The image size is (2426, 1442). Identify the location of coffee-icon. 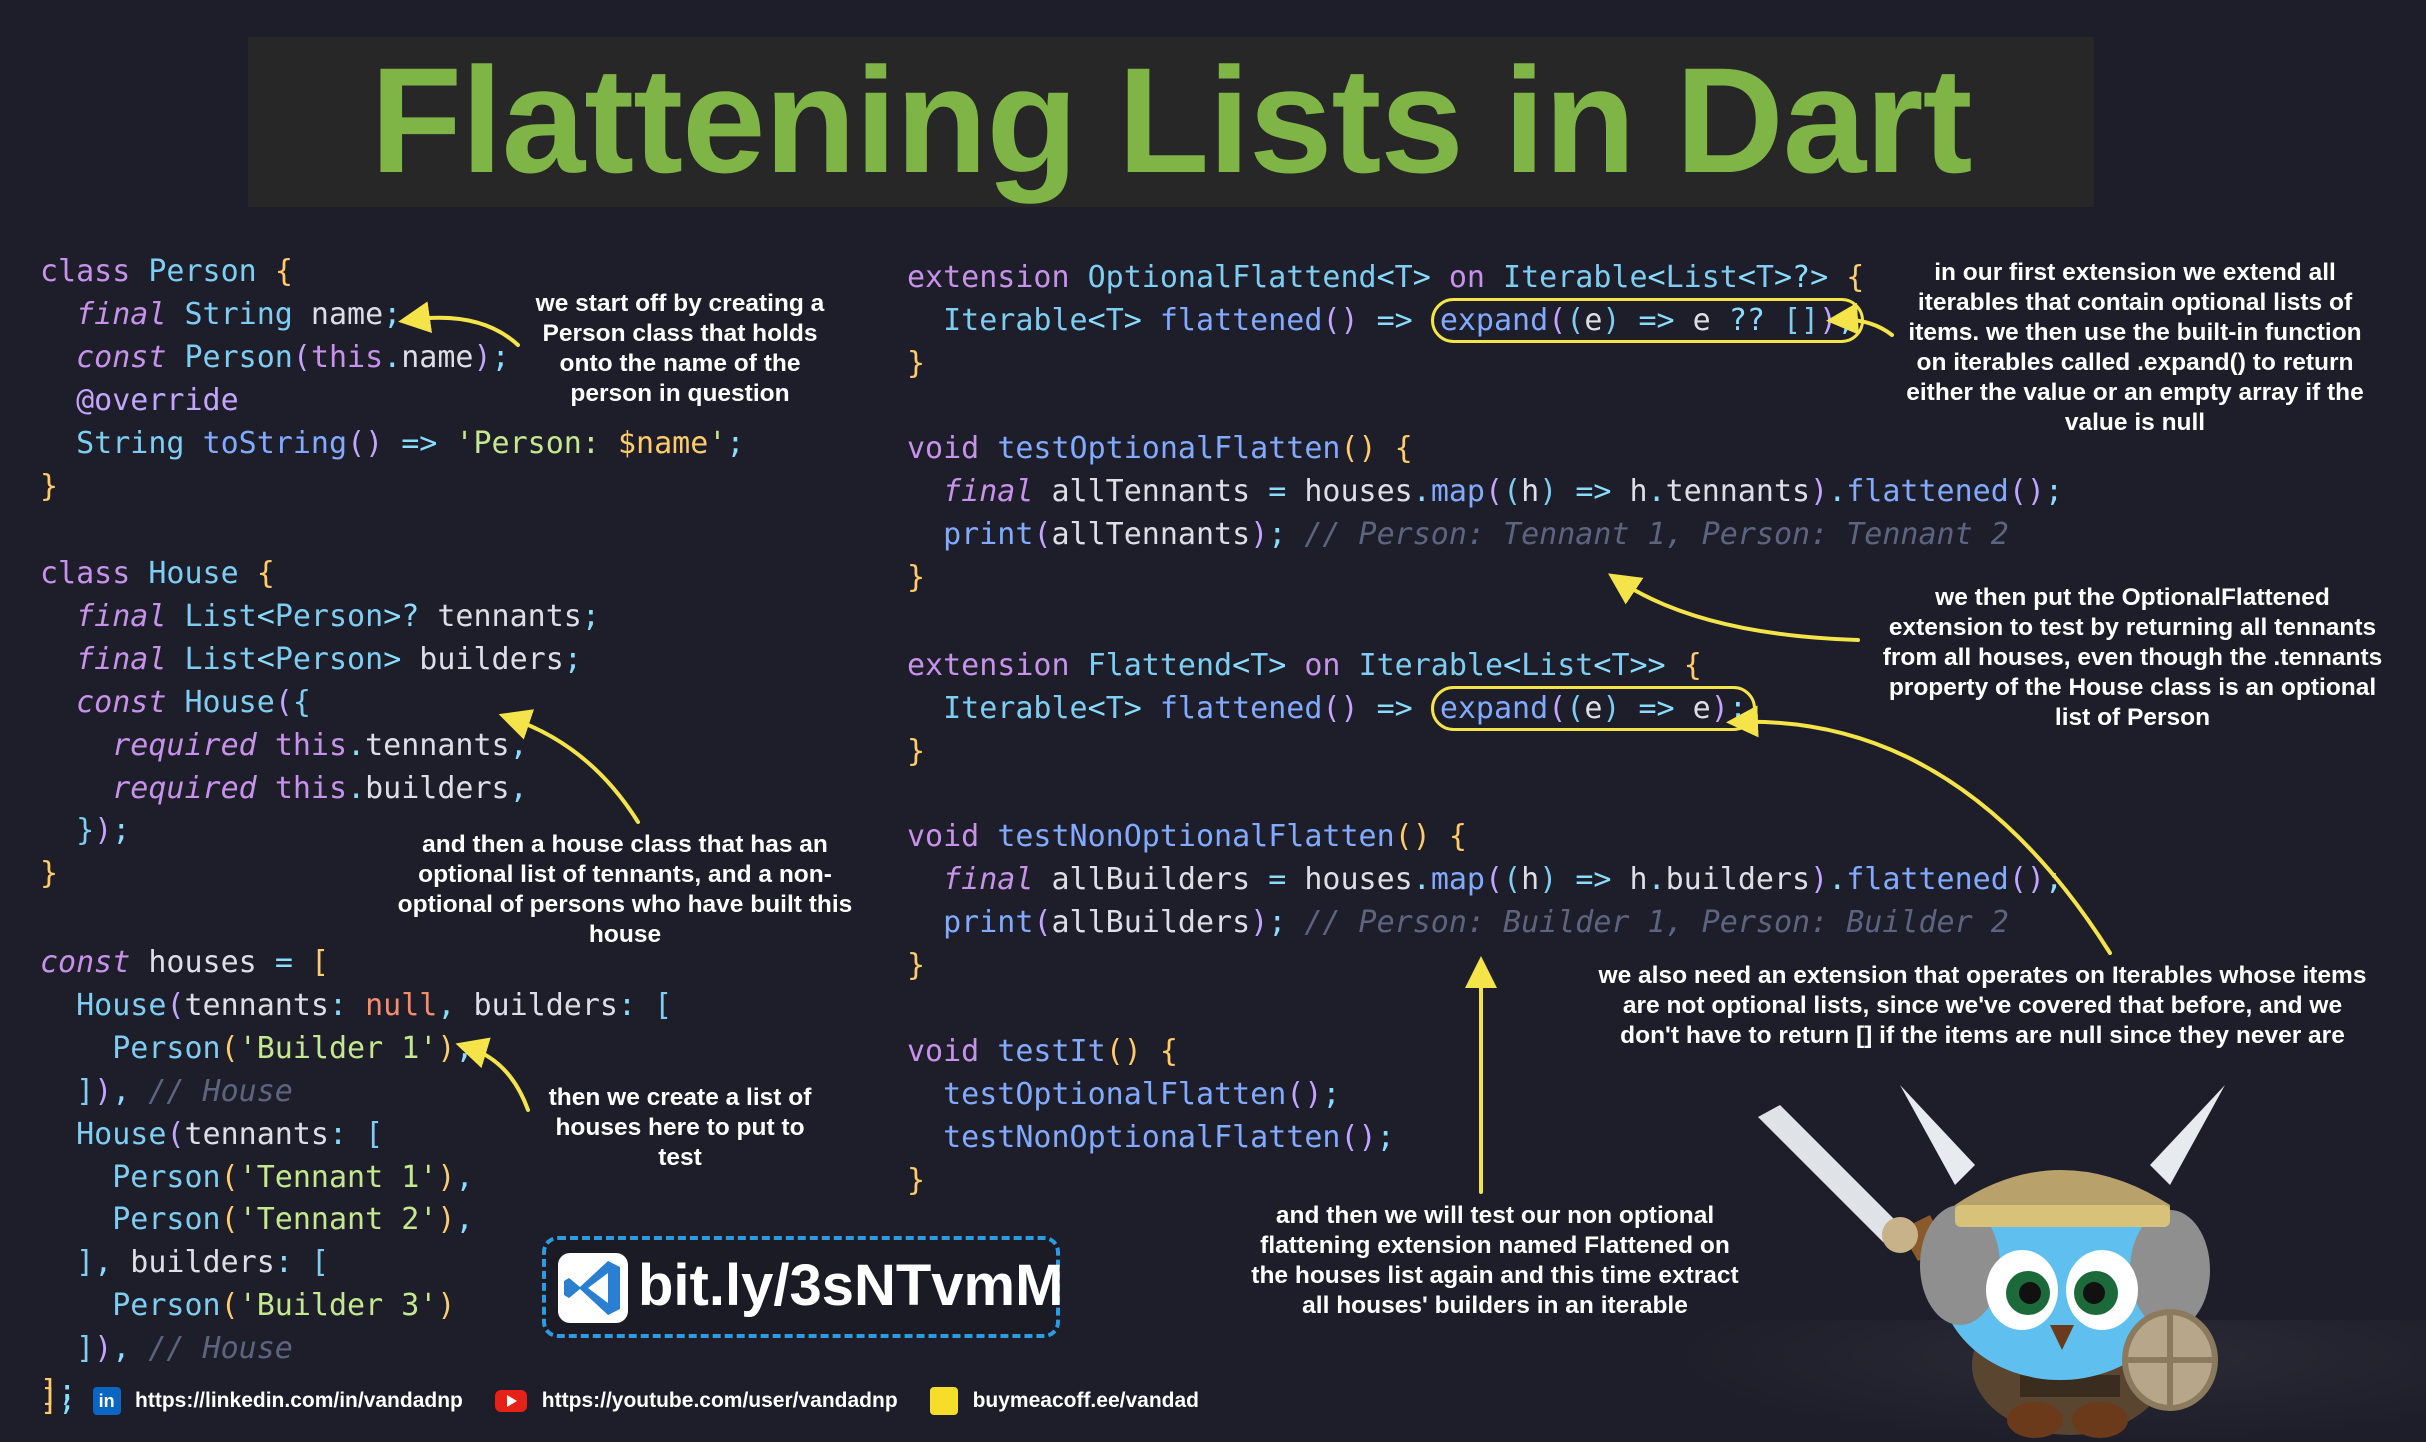
(944, 1401).